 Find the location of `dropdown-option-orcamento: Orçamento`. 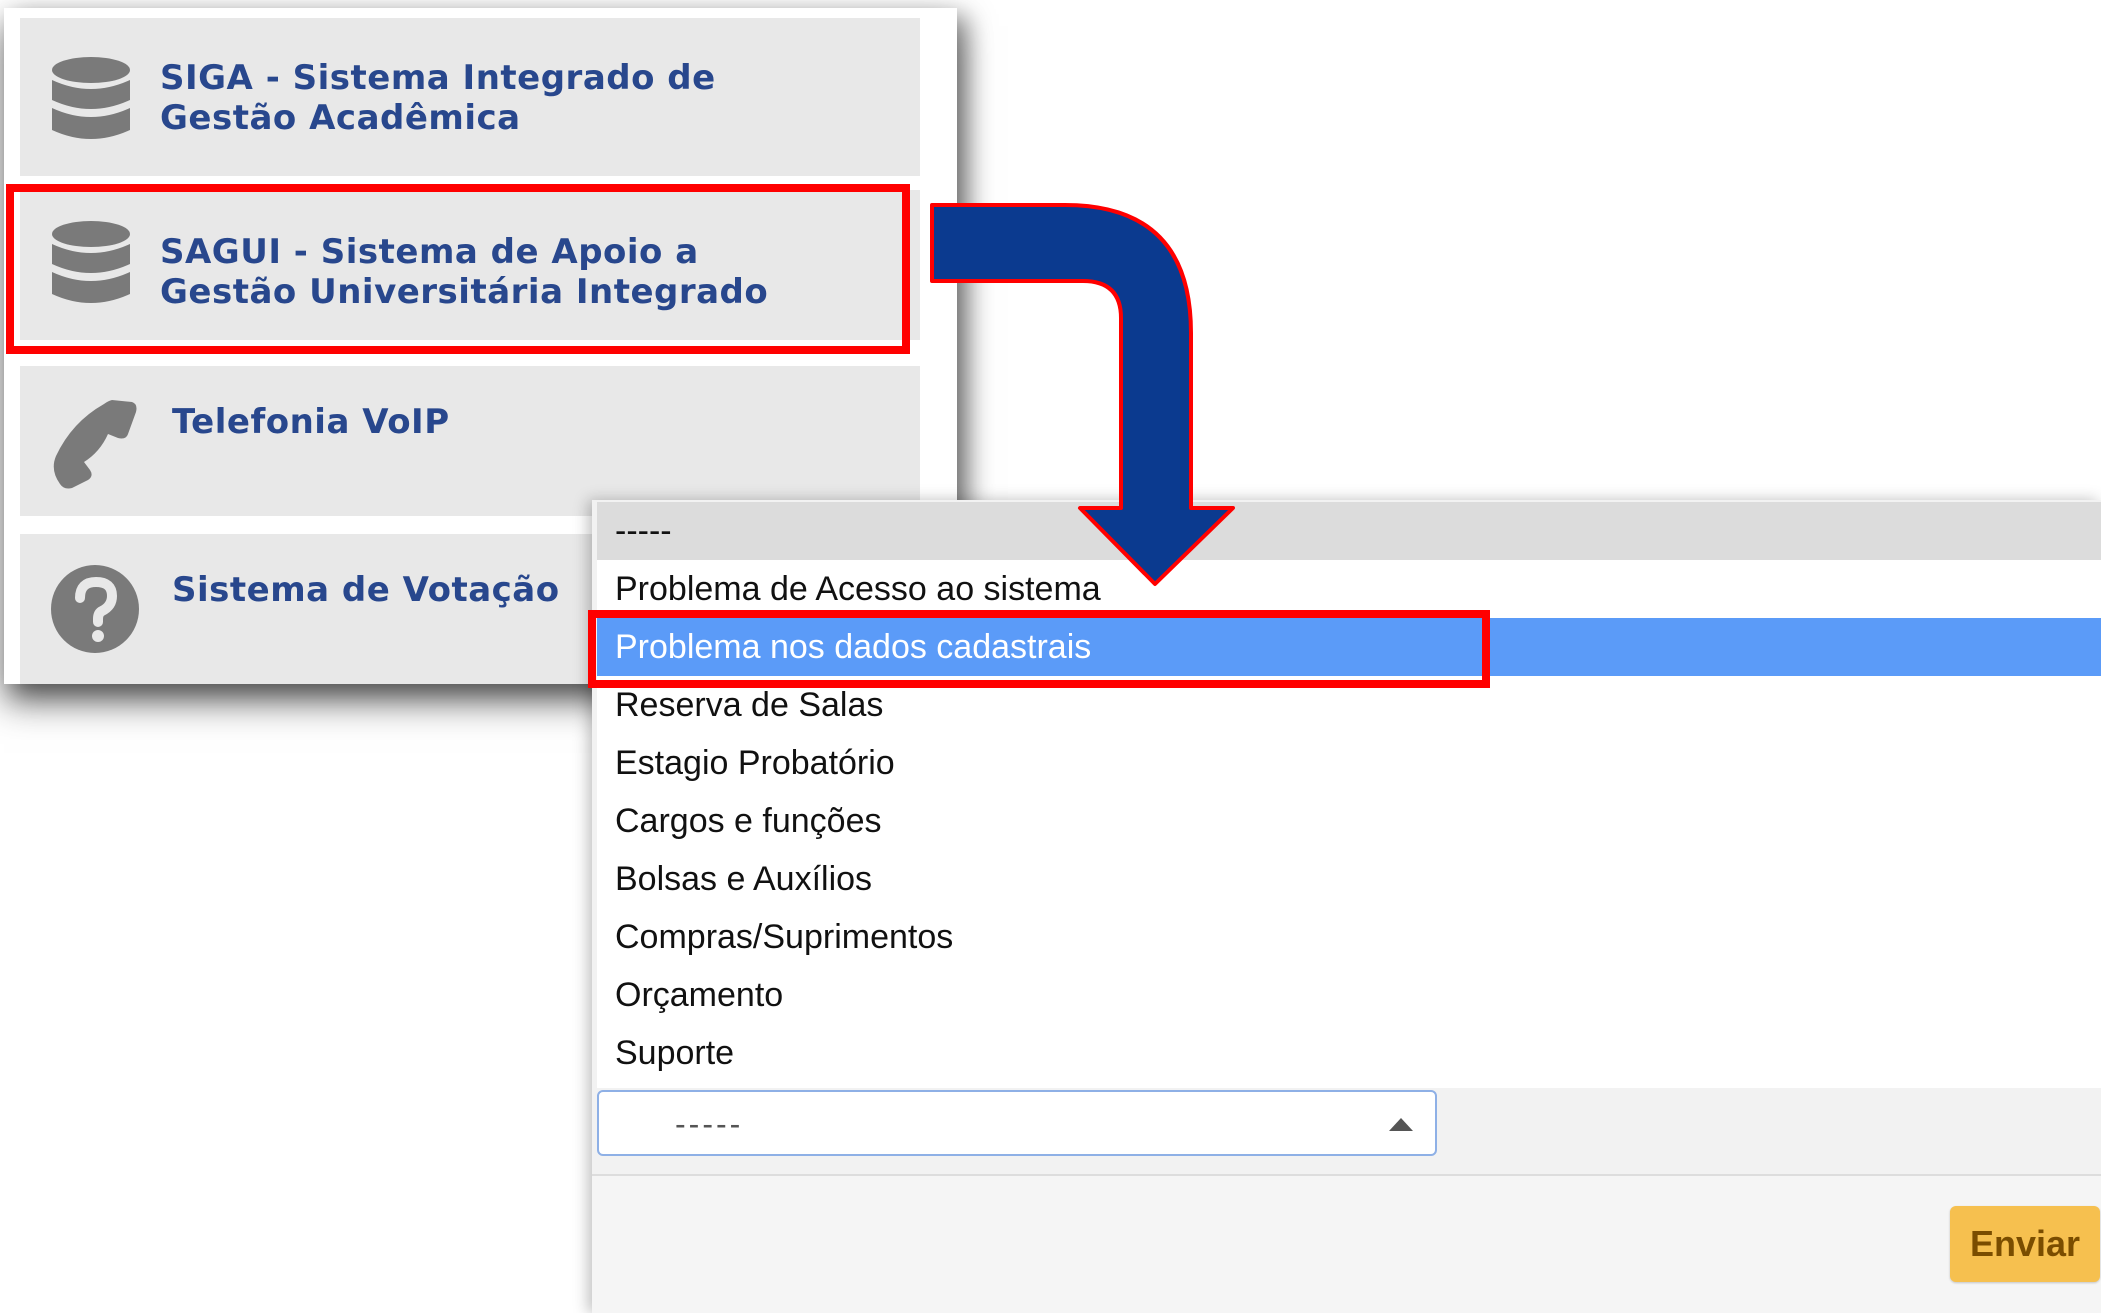

dropdown-option-orcamento: Orçamento is located at coordinates (1349, 995).